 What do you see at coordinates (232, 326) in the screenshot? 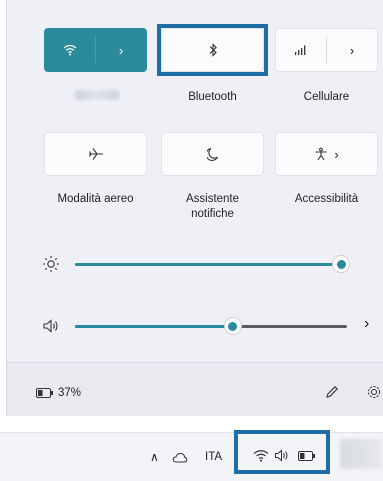
I see `volume-slider-thumb` at bounding box center [232, 326].